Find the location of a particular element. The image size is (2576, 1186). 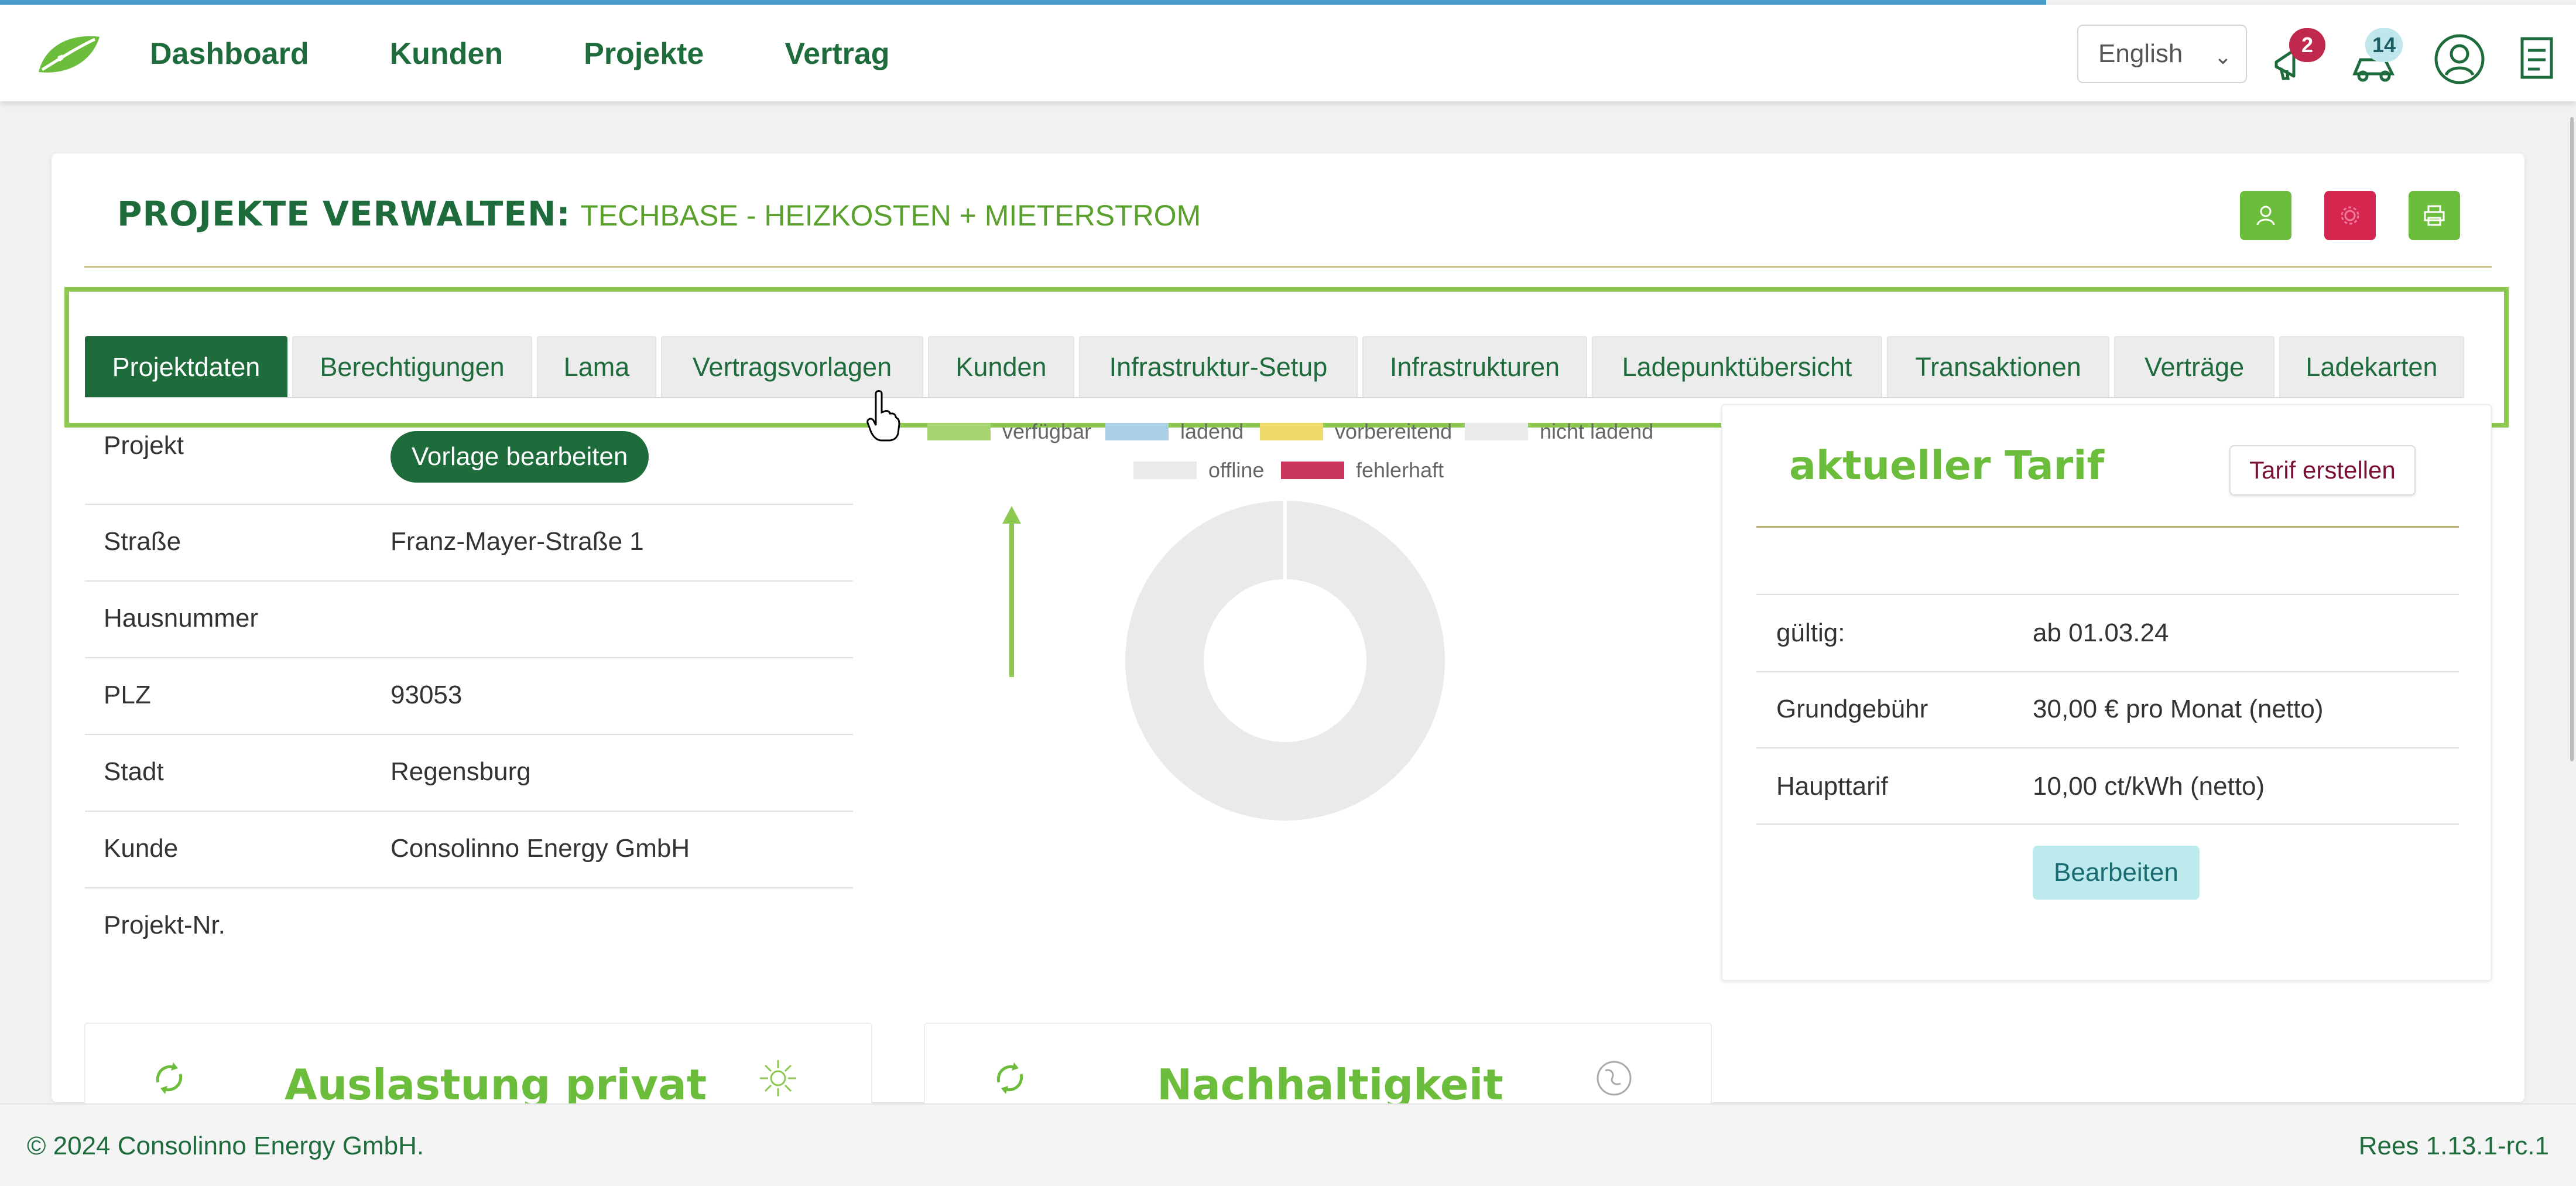

nav-projekte: Projekte is located at coordinates (644, 53).